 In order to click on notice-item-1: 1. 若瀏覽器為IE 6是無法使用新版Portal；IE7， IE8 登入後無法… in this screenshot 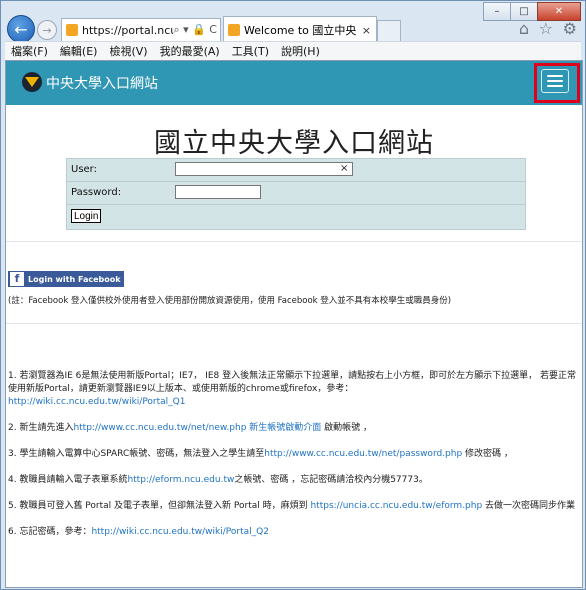, I will do `click(293, 389)`.